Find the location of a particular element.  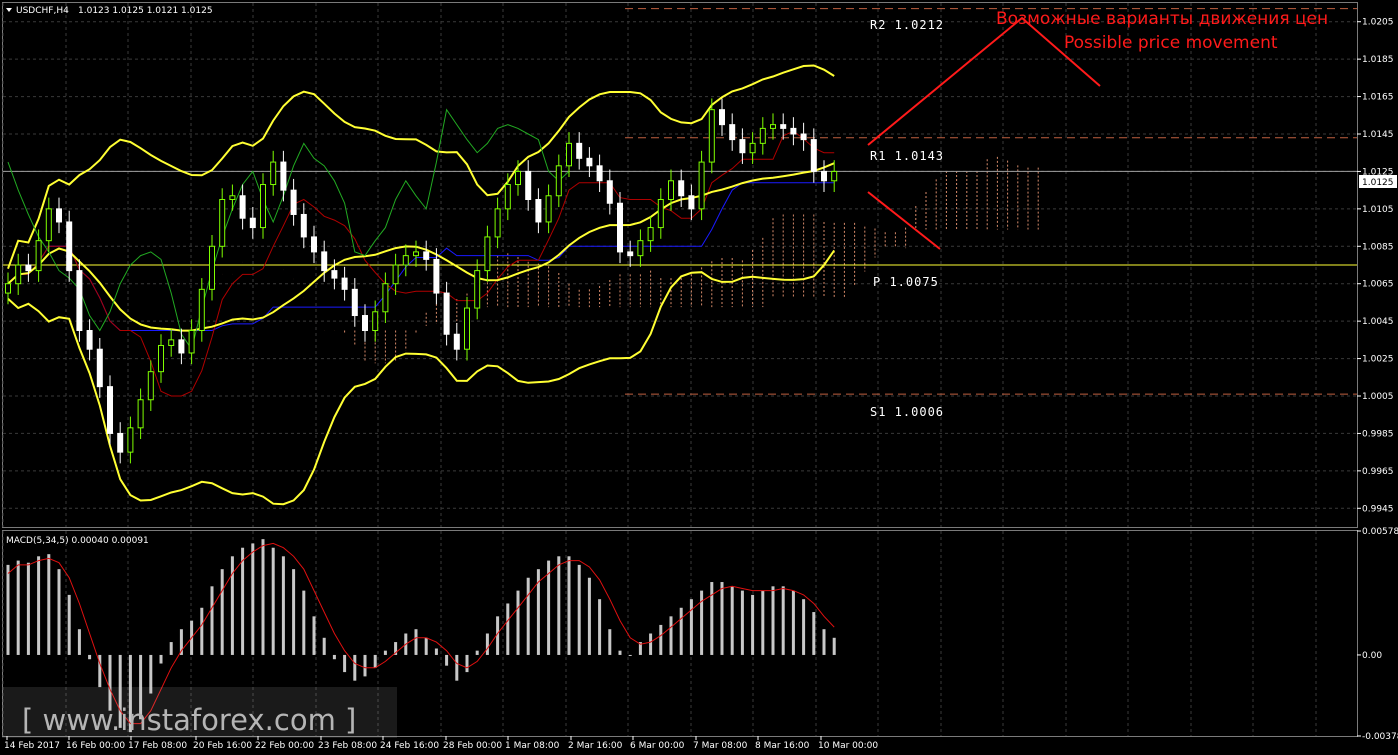

level-label-s1: S1 1.0006 is located at coordinates (907, 412).